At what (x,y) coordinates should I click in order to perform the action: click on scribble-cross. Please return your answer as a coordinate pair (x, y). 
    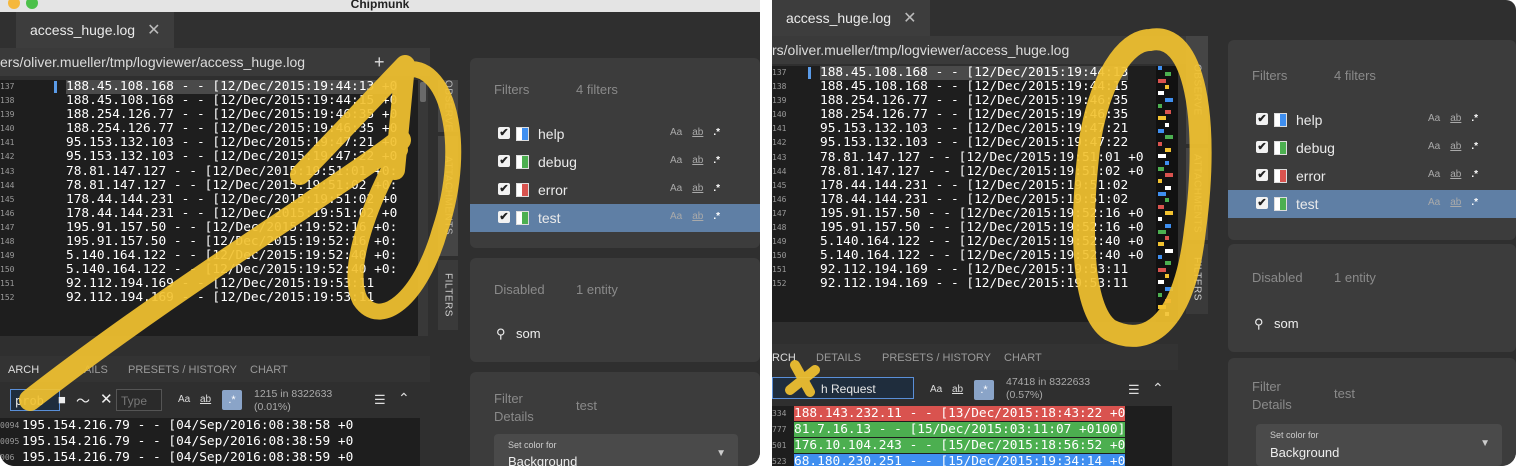
    Looking at the image, I should click on (802, 378).